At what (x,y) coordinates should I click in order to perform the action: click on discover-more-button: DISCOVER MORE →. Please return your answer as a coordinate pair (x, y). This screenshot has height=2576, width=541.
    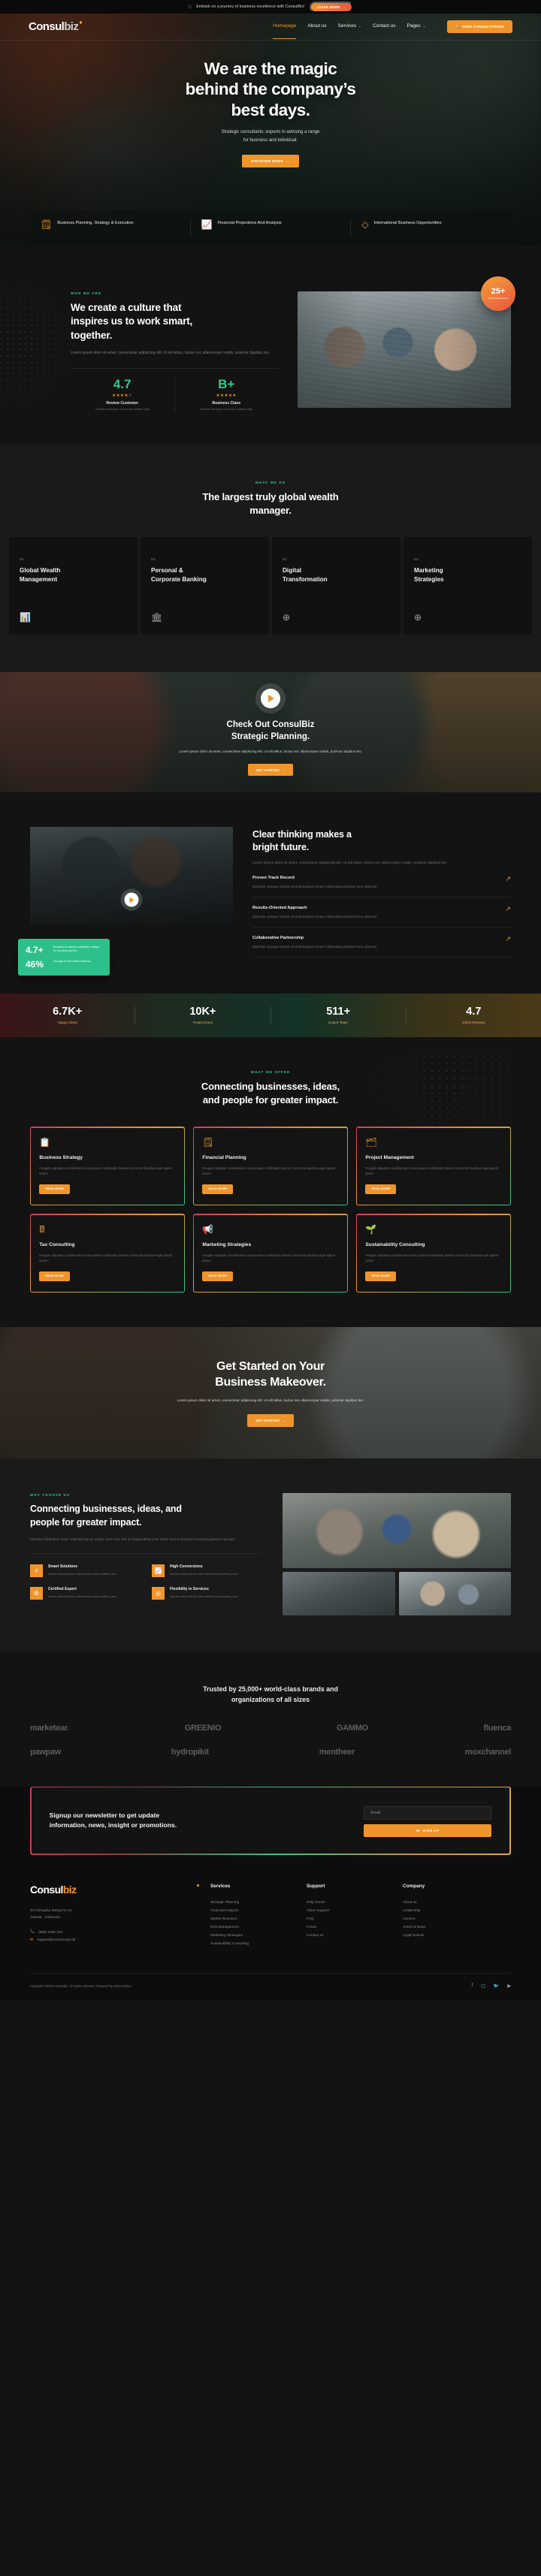
    Looking at the image, I should click on (270, 160).